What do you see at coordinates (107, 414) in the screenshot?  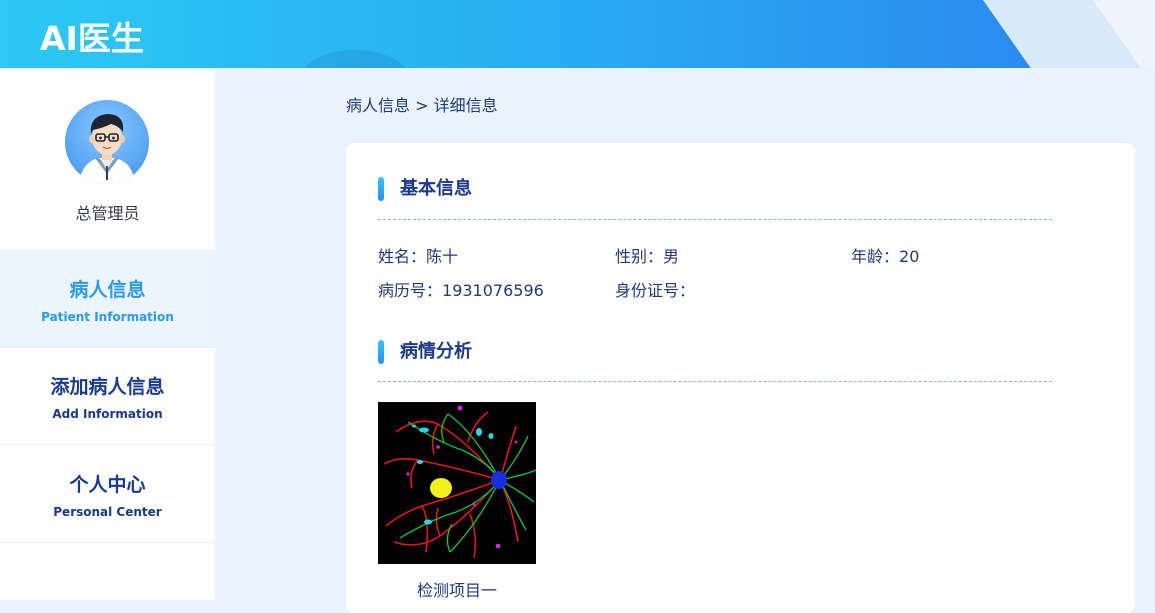 I see `sidebar-item-sublabel: Add Information` at bounding box center [107, 414].